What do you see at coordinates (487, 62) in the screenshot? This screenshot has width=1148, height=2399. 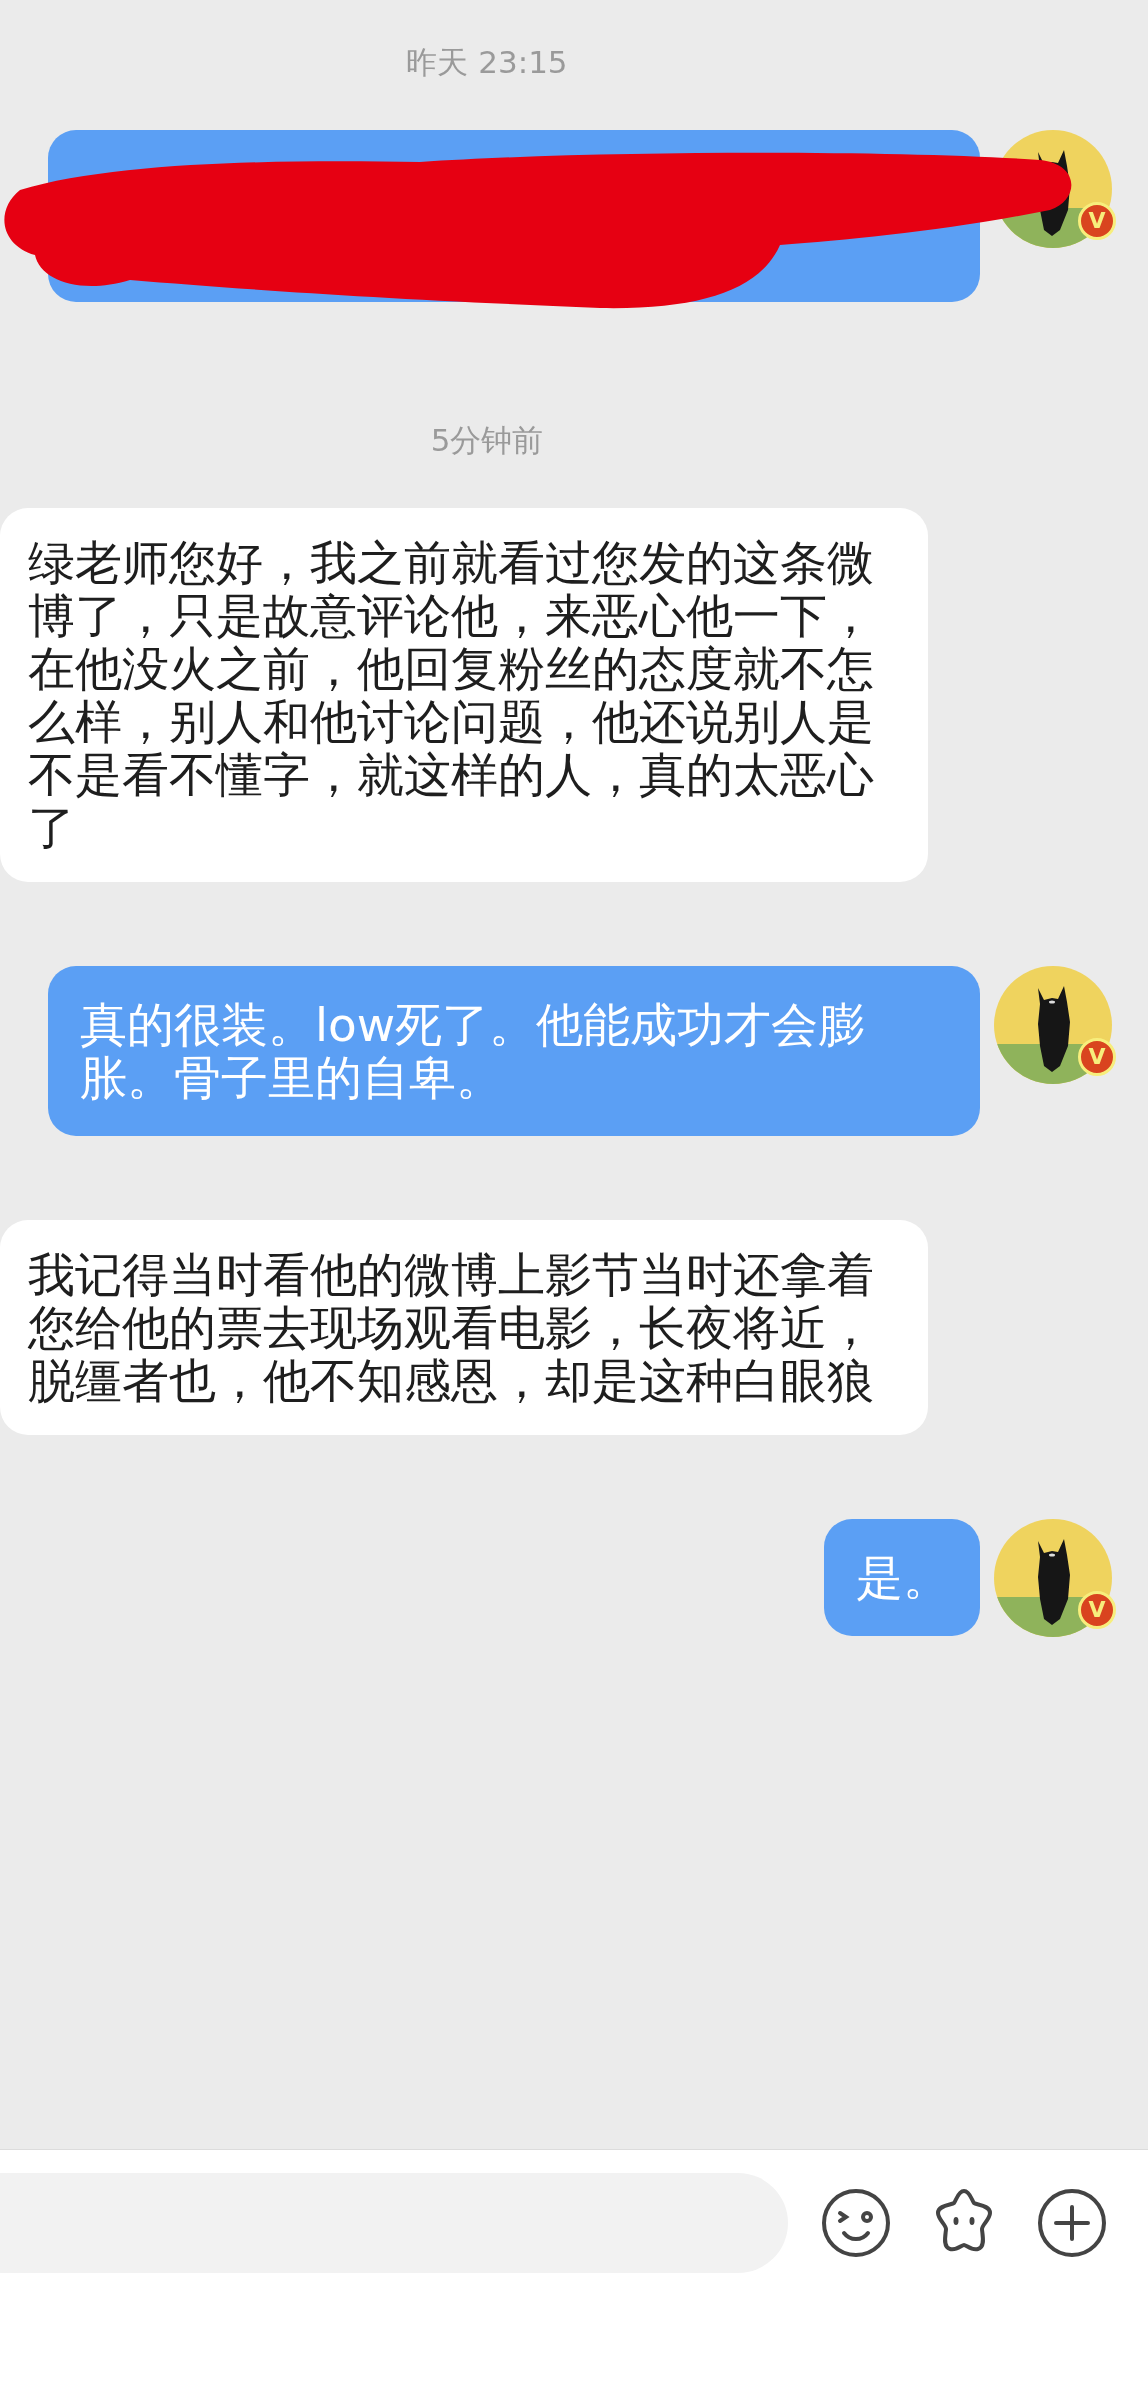 I see `timestamp: 昨天 23:15` at bounding box center [487, 62].